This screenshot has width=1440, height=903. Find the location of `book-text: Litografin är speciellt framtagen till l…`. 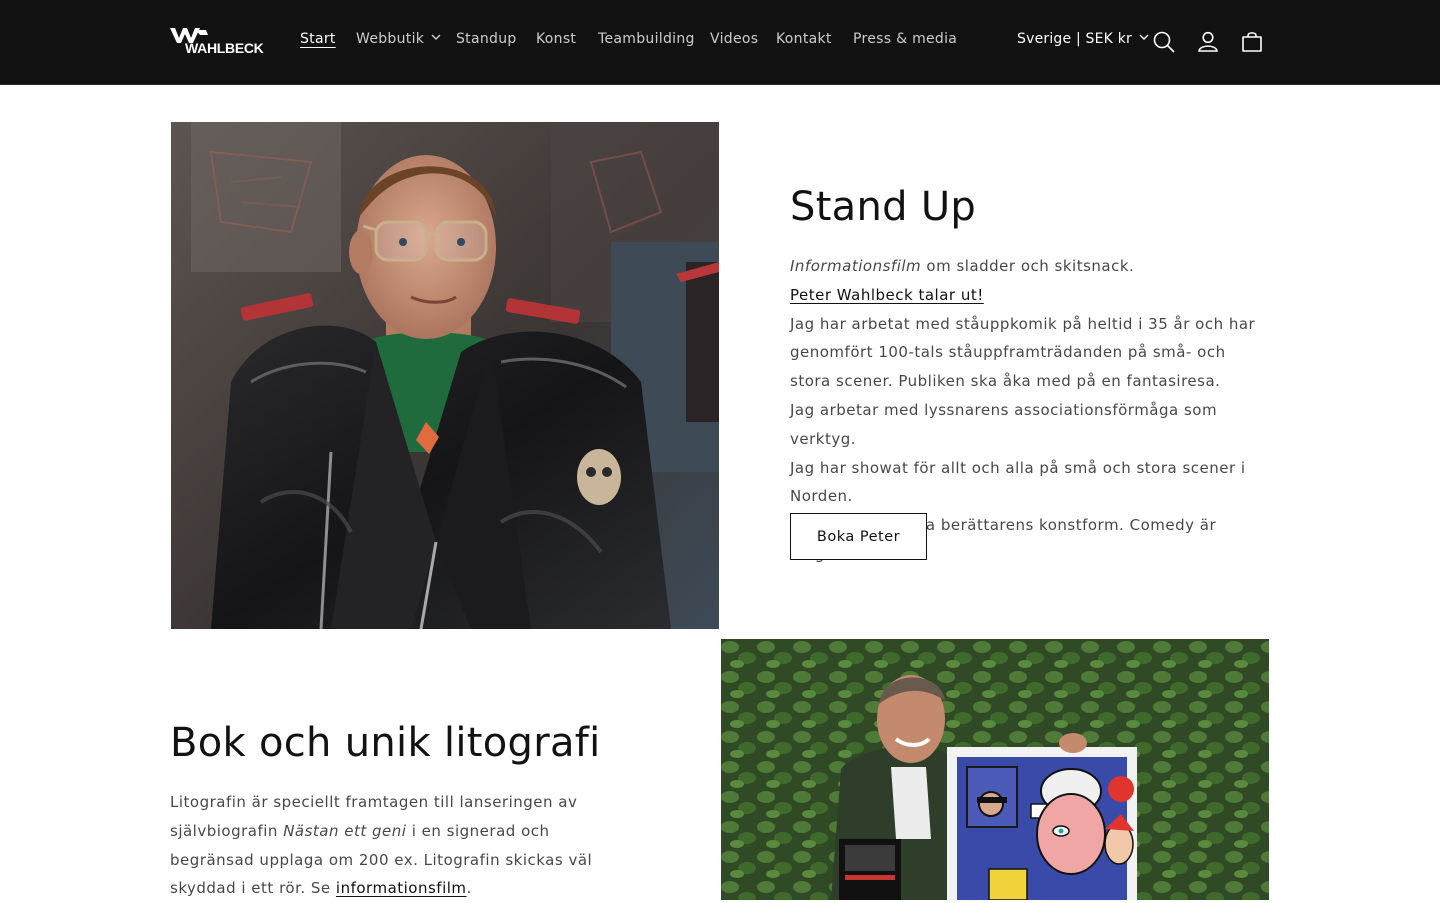

book-text: Litografin är speciellt framtagen till l… is located at coordinates (385, 845).